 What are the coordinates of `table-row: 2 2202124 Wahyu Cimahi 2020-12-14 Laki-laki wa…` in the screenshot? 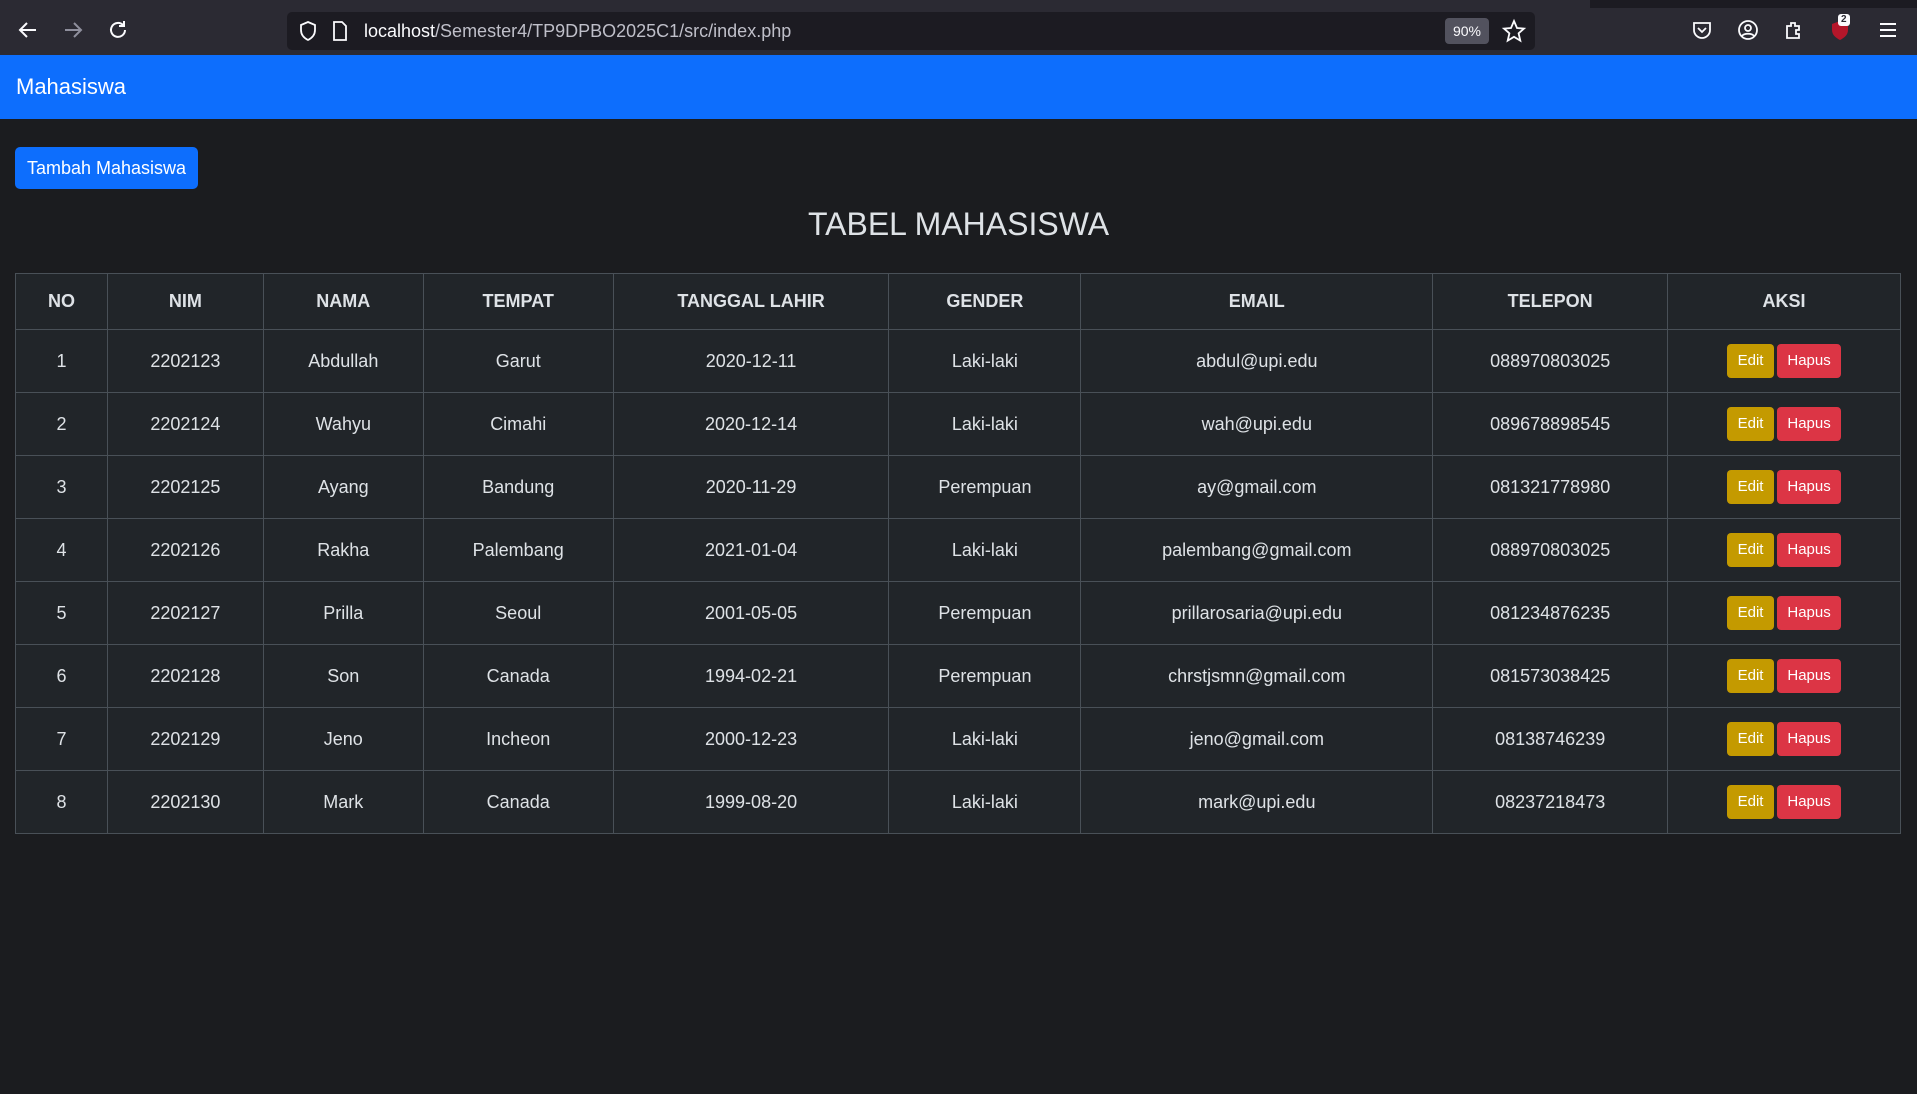 It's located at (958, 424).